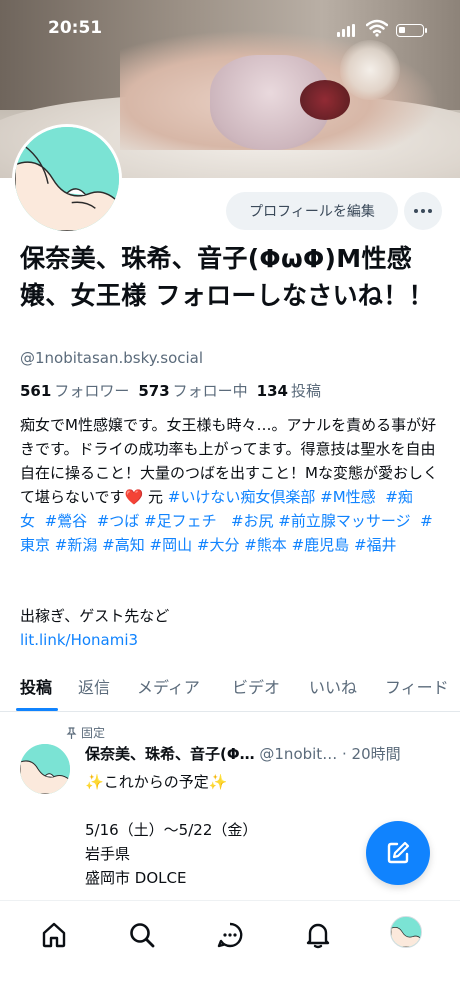 The height and width of the screenshot is (996, 460). Describe the element at coordinates (136, 878) in the screenshot. I see `post-line: 盛岡市 DOLCE` at that location.